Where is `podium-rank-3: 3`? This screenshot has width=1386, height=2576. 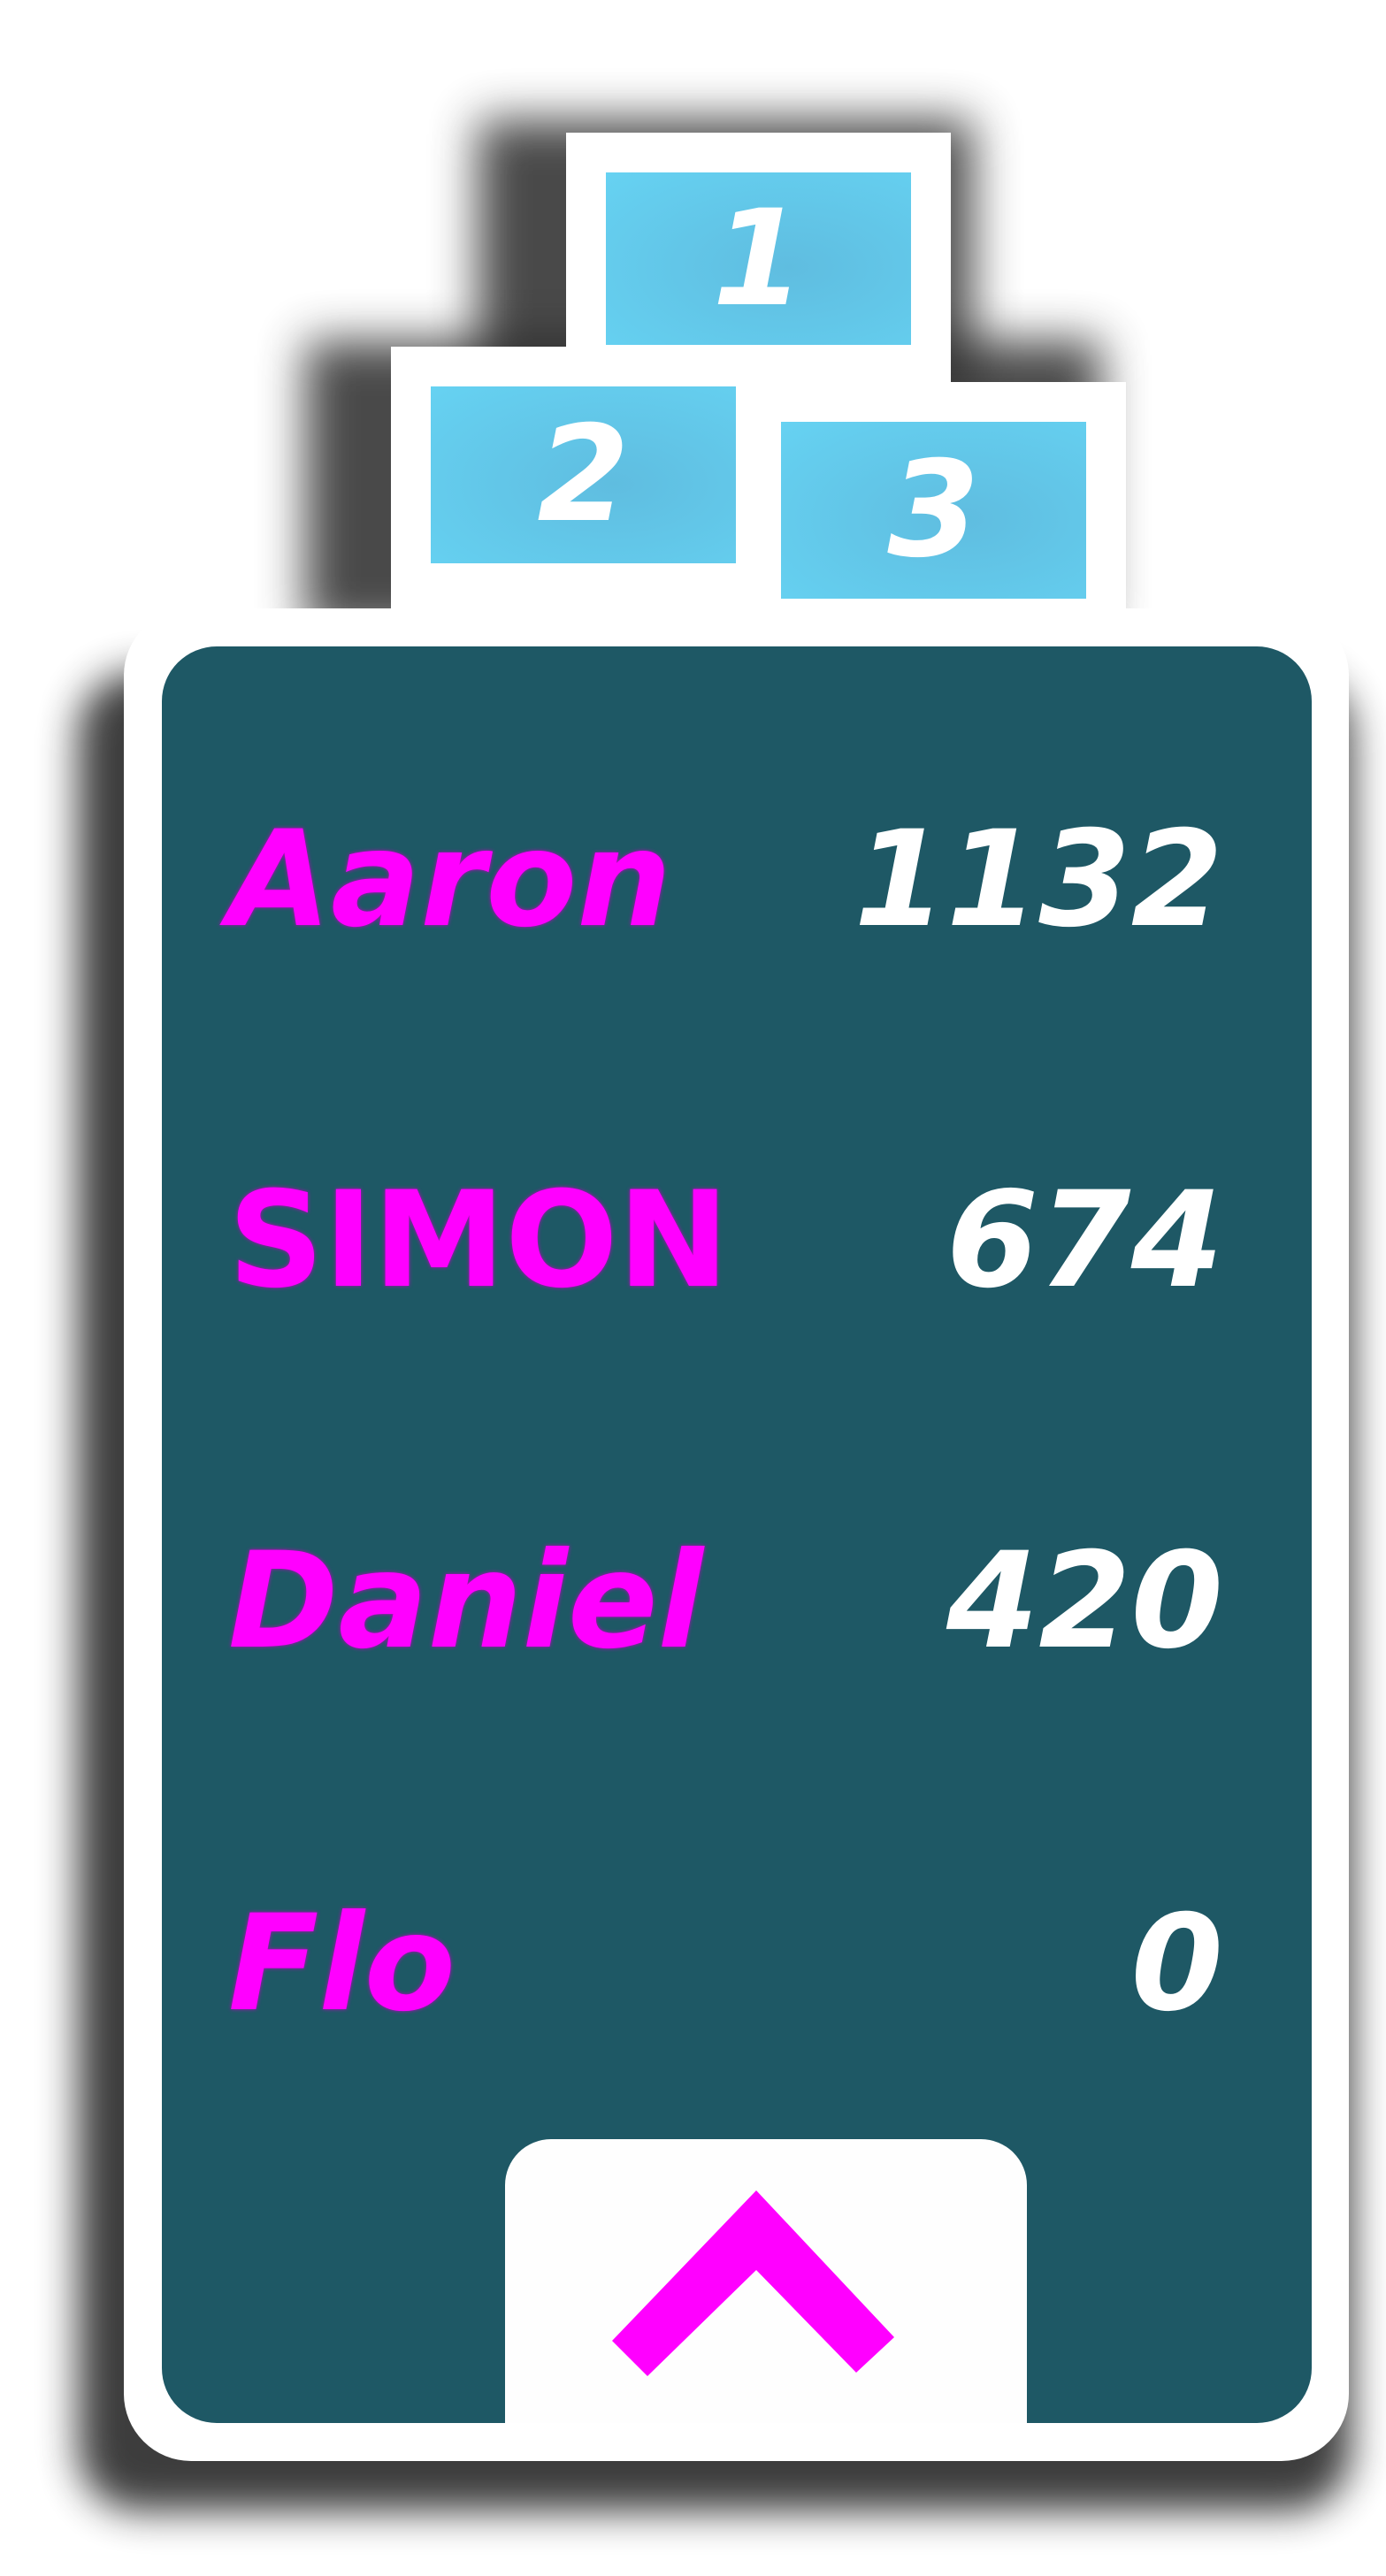 podium-rank-3: 3 is located at coordinates (933, 510).